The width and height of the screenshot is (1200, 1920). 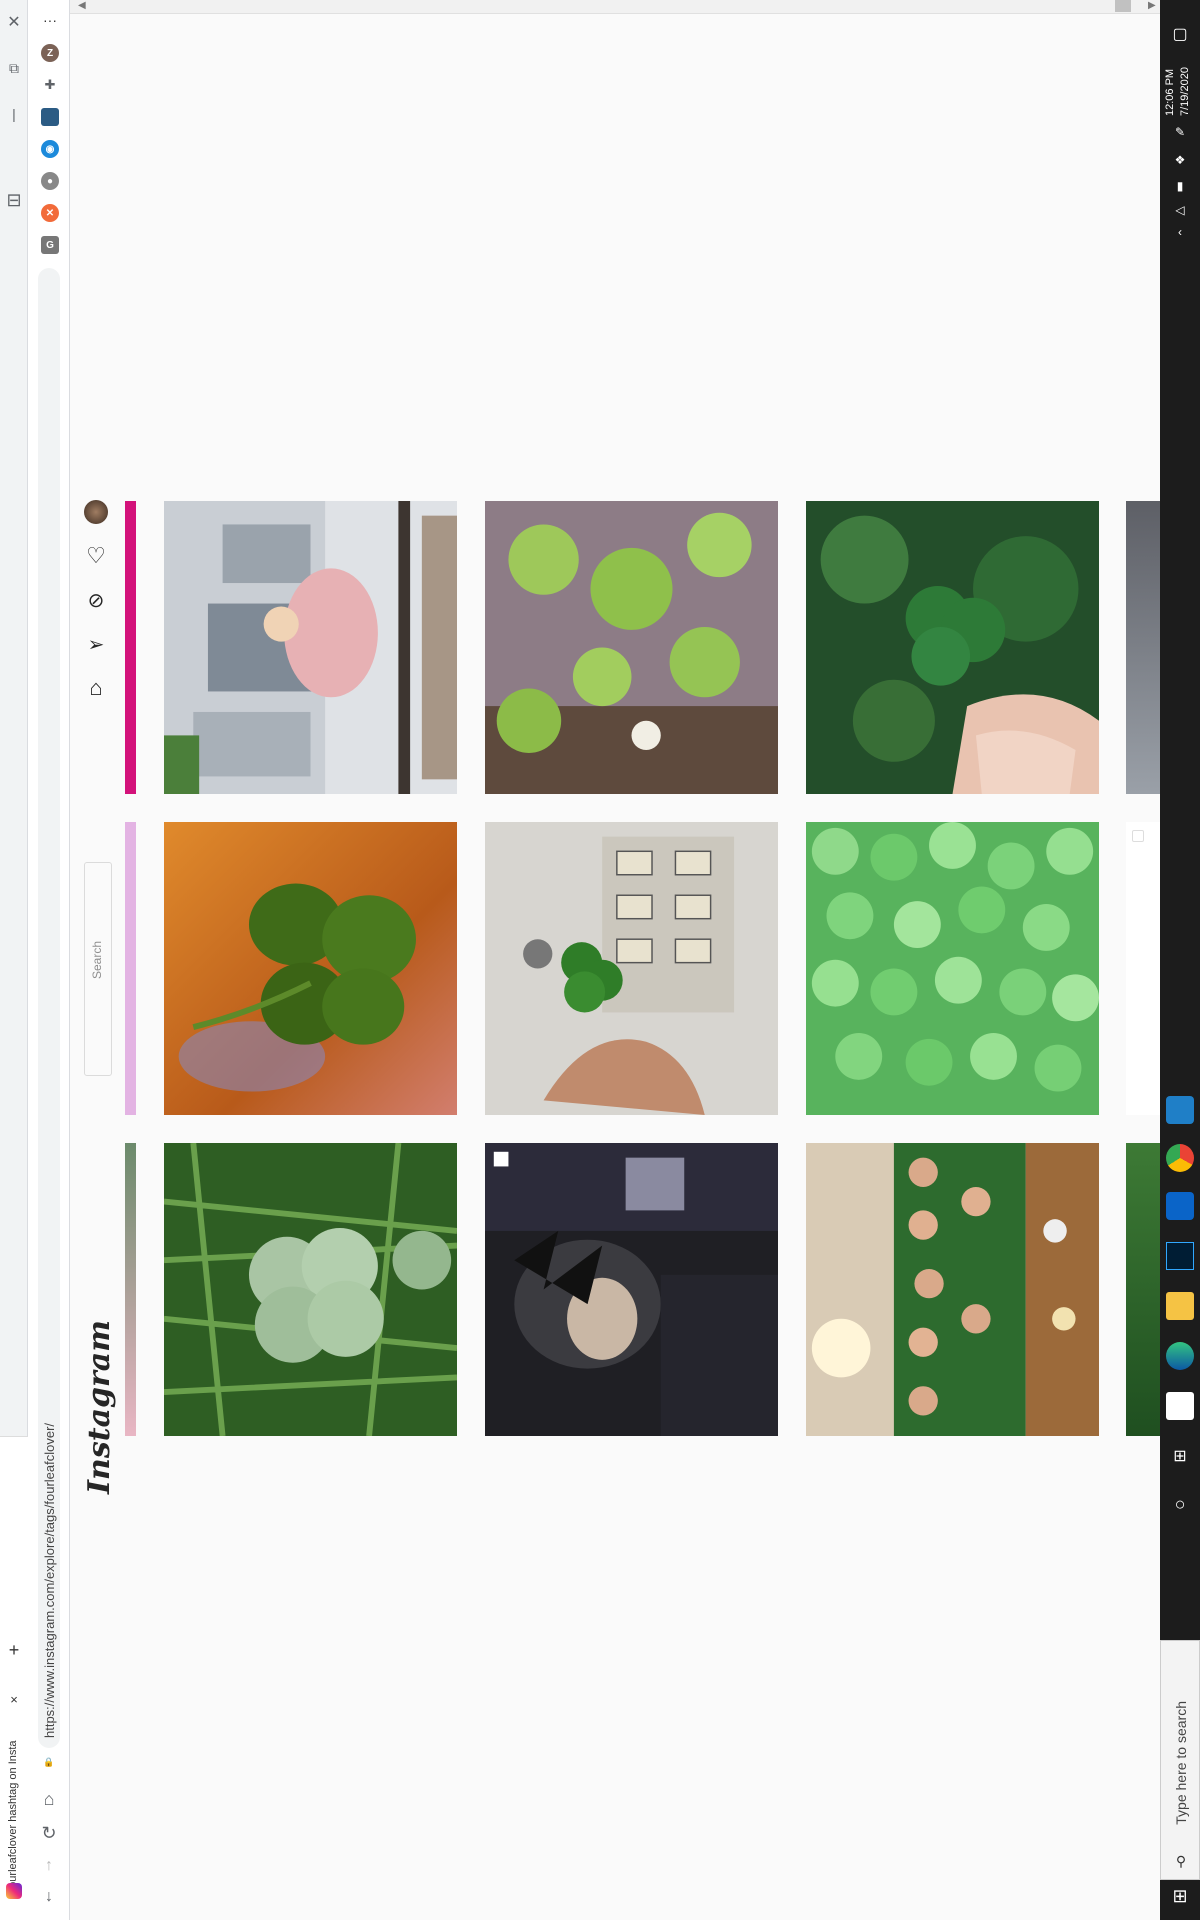 I want to click on search-input: Search, so click(x=98, y=969).